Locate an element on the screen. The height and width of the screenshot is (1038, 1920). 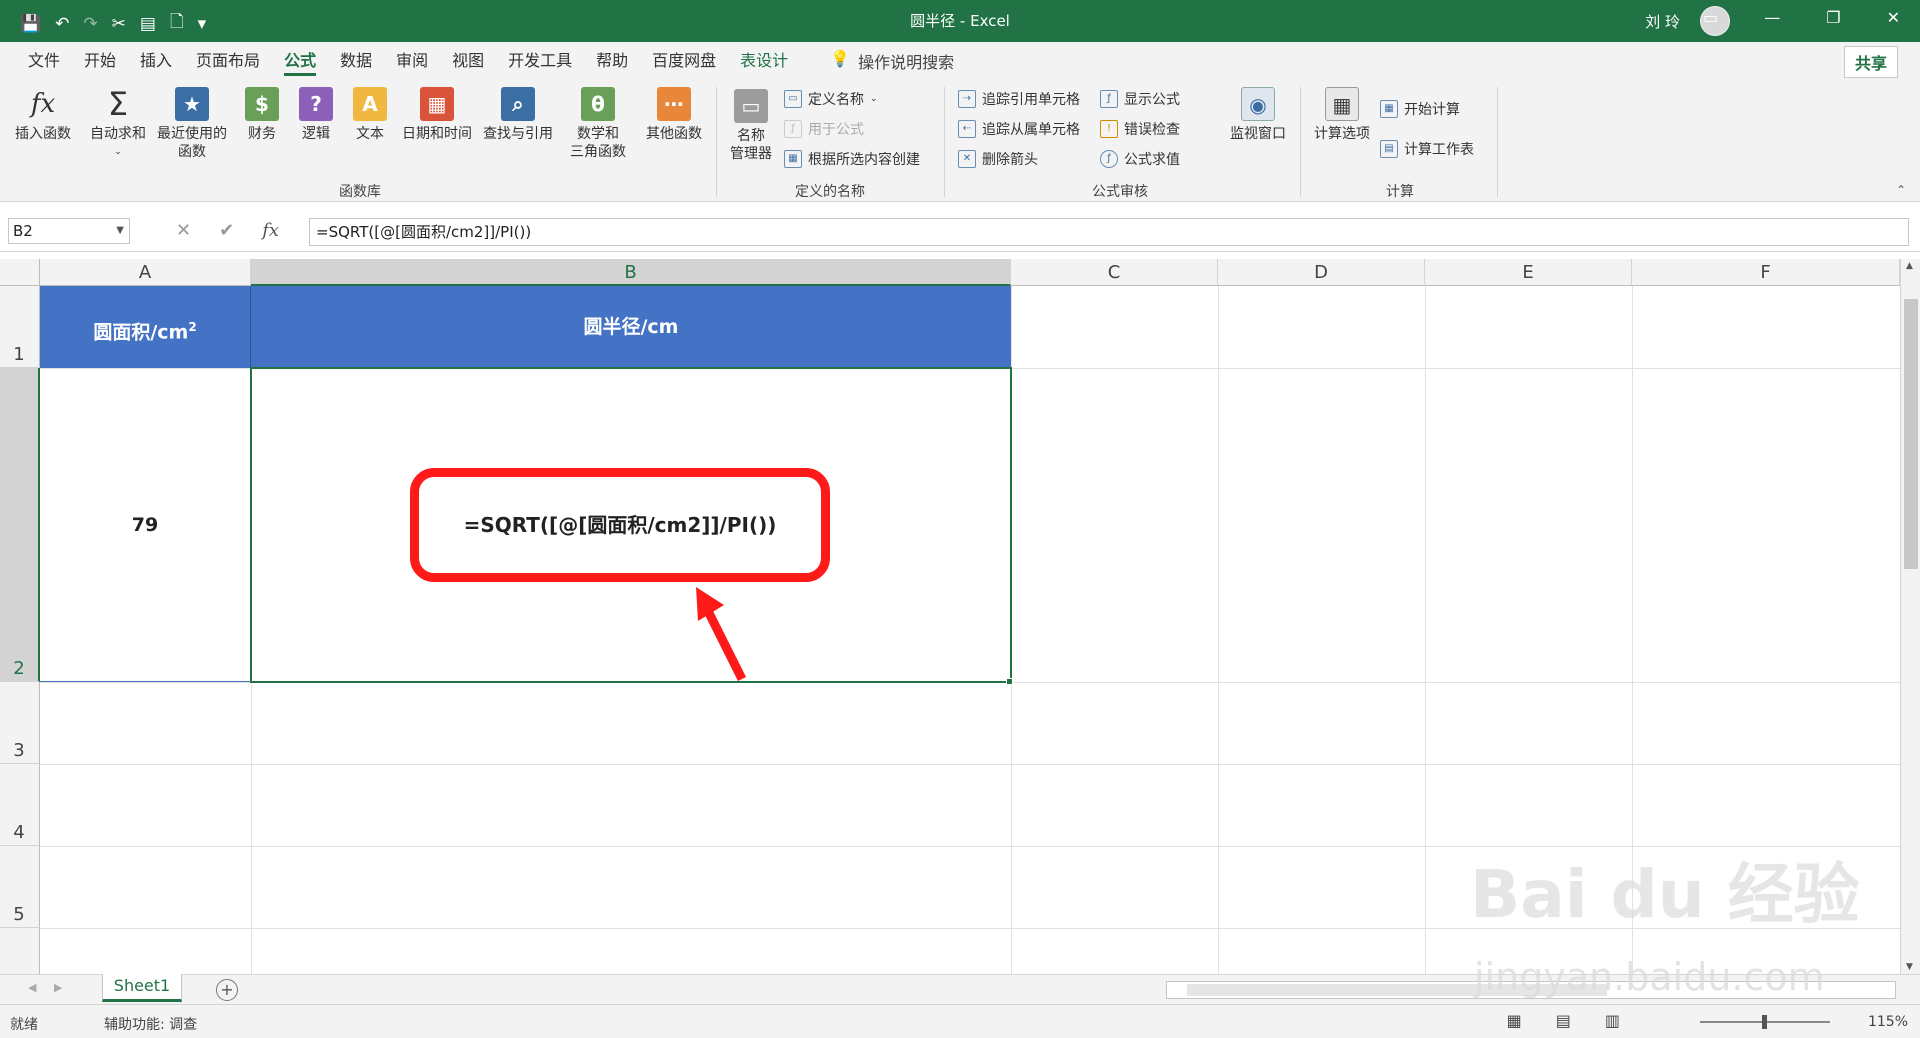
calc-options-button: ▦ 计算选项 is located at coordinates (1342, 115).